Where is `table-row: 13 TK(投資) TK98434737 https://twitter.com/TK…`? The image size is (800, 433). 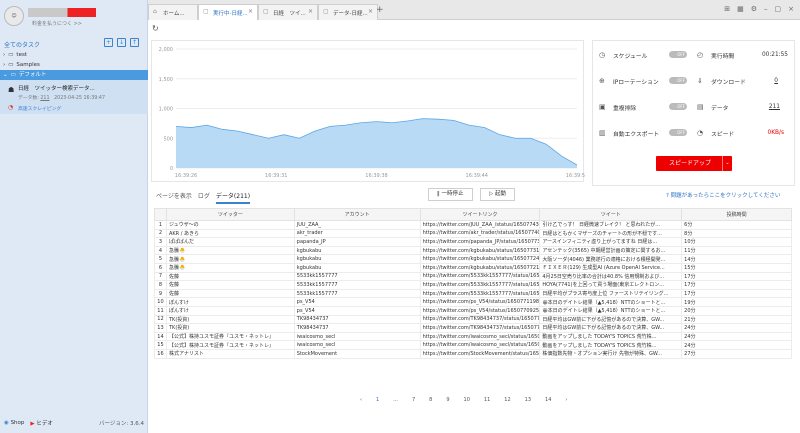 table-row: 13 TK(投資) TK98434737 https://twitter.com/TK… is located at coordinates (473, 328).